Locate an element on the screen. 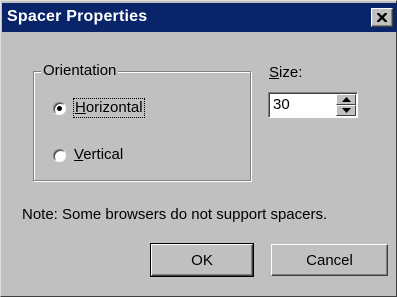 This screenshot has height=297, width=397. mnemonic-v: V is located at coordinates (79, 154).